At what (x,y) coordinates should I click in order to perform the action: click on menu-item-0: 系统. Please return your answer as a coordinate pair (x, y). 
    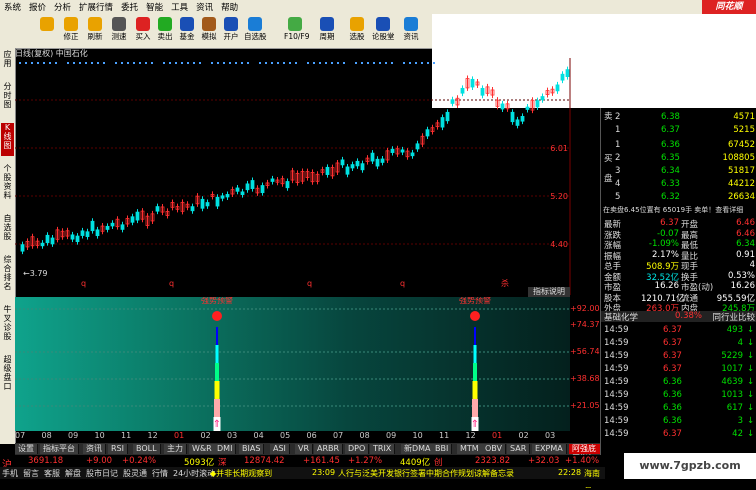
    Looking at the image, I should click on (12, 6).